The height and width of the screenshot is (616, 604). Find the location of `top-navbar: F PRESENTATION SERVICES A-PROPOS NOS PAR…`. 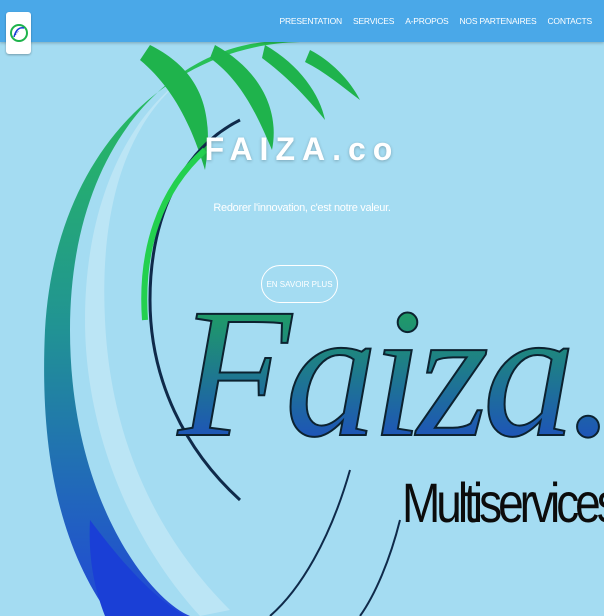

top-navbar: F PRESENTATION SERVICES A-PROPOS NOS PAR… is located at coordinates (302, 27).